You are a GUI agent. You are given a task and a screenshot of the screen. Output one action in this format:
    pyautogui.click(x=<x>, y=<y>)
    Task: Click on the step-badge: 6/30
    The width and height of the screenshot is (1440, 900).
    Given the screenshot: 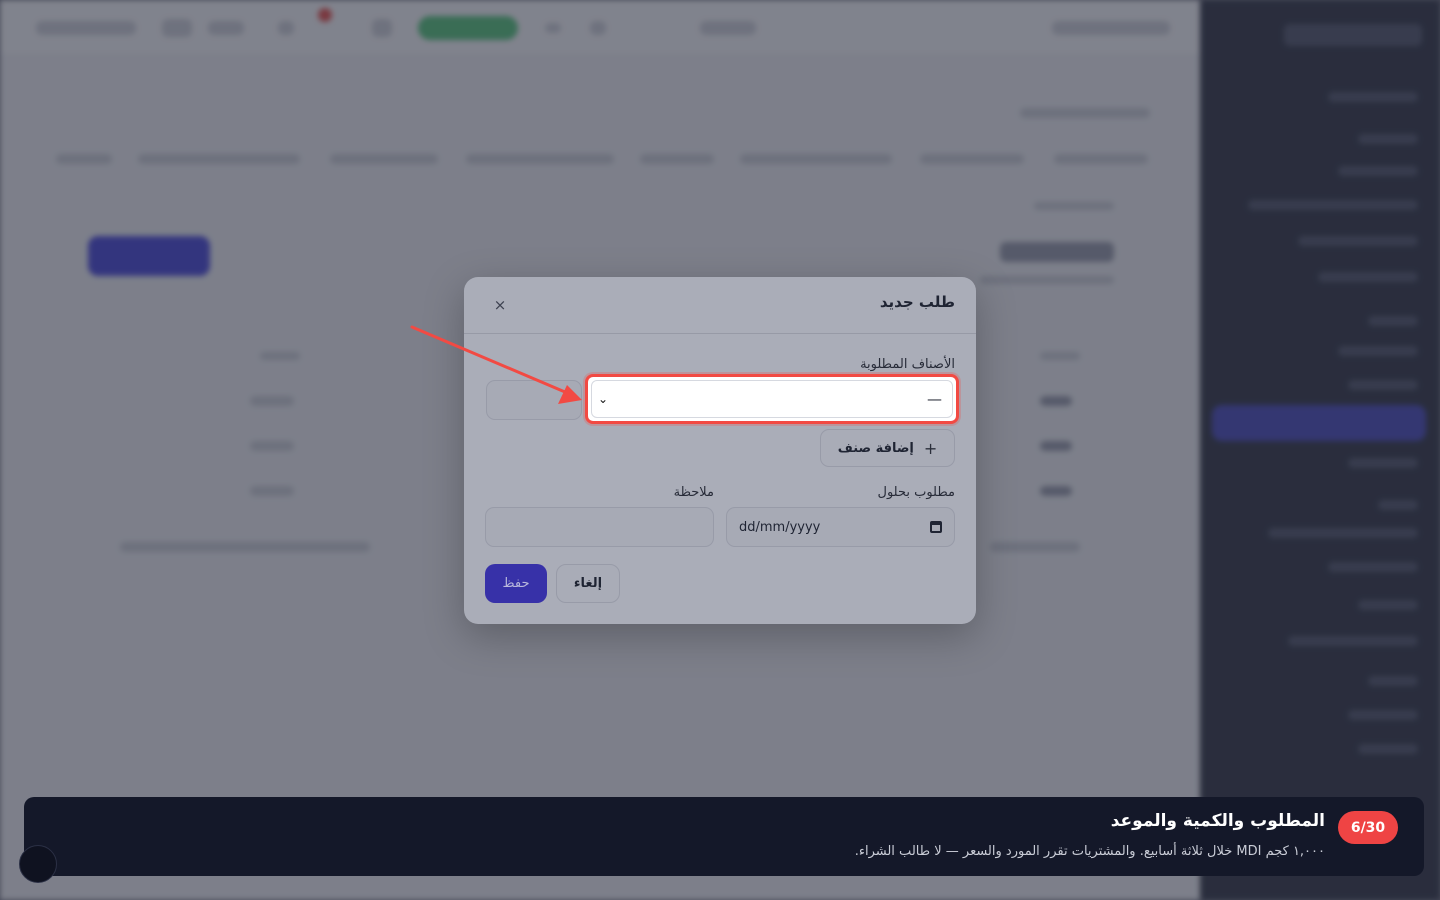 What is the action you would take?
    pyautogui.click(x=1368, y=827)
    